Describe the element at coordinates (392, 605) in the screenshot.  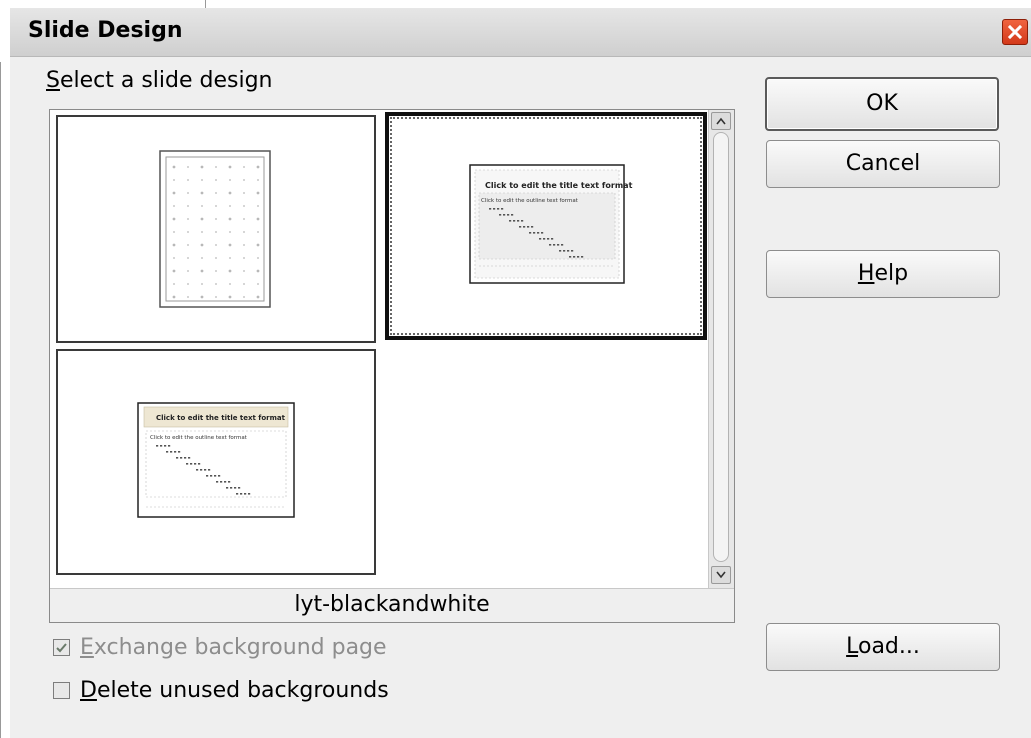
I see `selected-design-name: lyt-blackandwhite` at that location.